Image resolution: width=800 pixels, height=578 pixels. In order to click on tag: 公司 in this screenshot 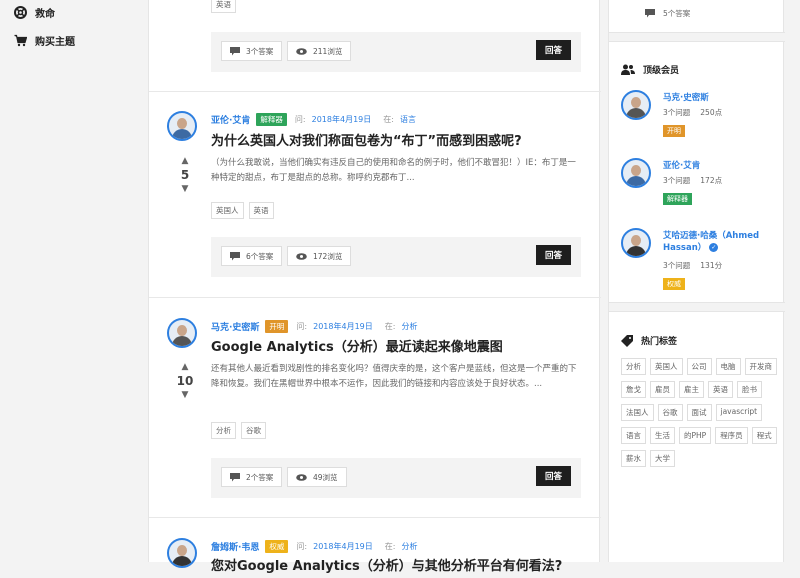, I will do `click(699, 366)`.